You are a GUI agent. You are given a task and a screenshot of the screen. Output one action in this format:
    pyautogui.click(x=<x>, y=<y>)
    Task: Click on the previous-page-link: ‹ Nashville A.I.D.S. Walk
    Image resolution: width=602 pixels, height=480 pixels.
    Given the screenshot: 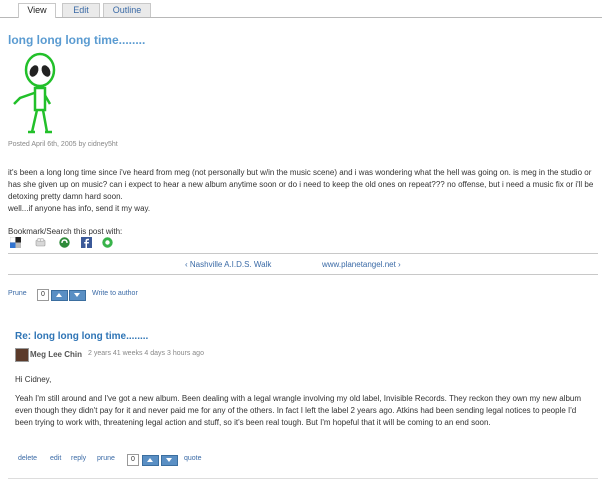 What is the action you would take?
    pyautogui.click(x=228, y=264)
    